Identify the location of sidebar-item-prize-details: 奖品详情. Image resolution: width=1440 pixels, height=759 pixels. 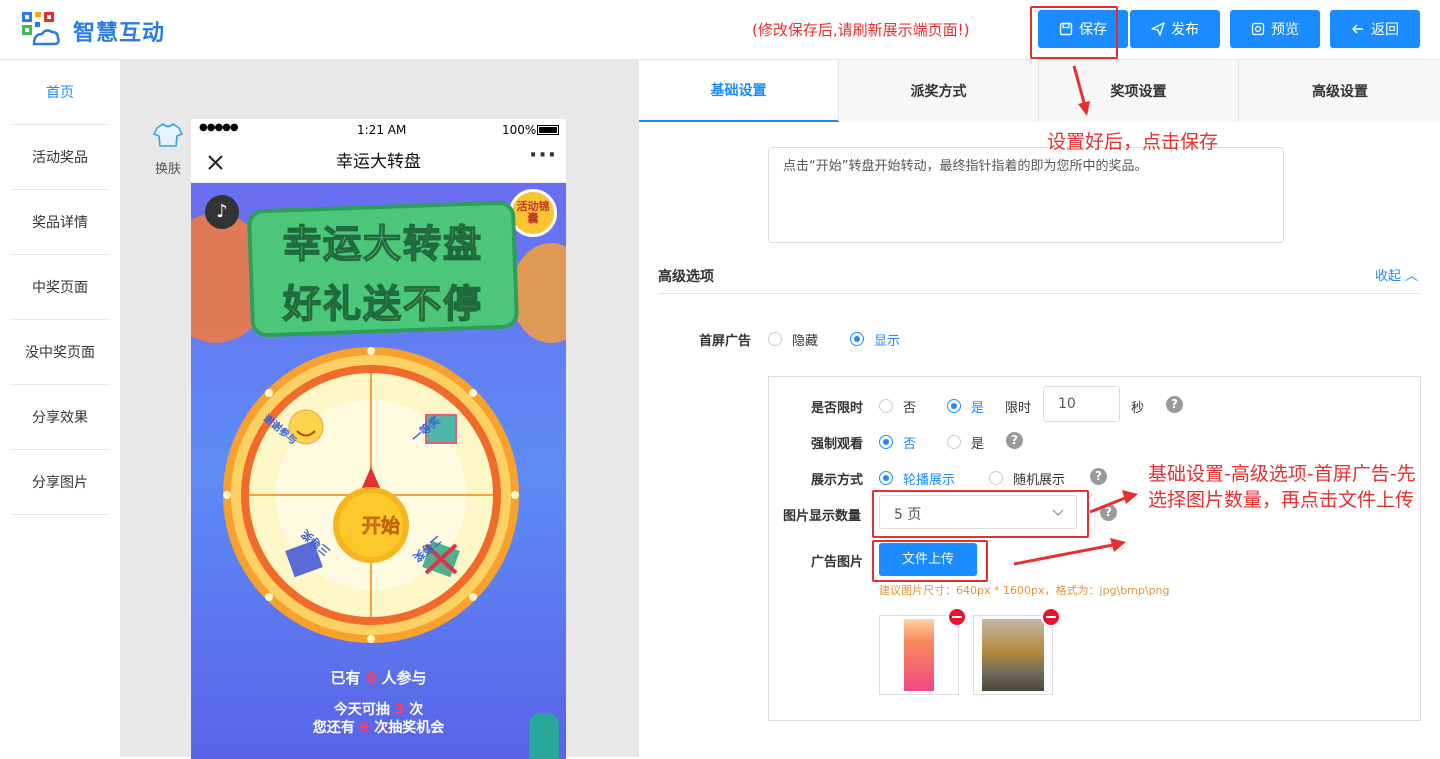
(60, 222).